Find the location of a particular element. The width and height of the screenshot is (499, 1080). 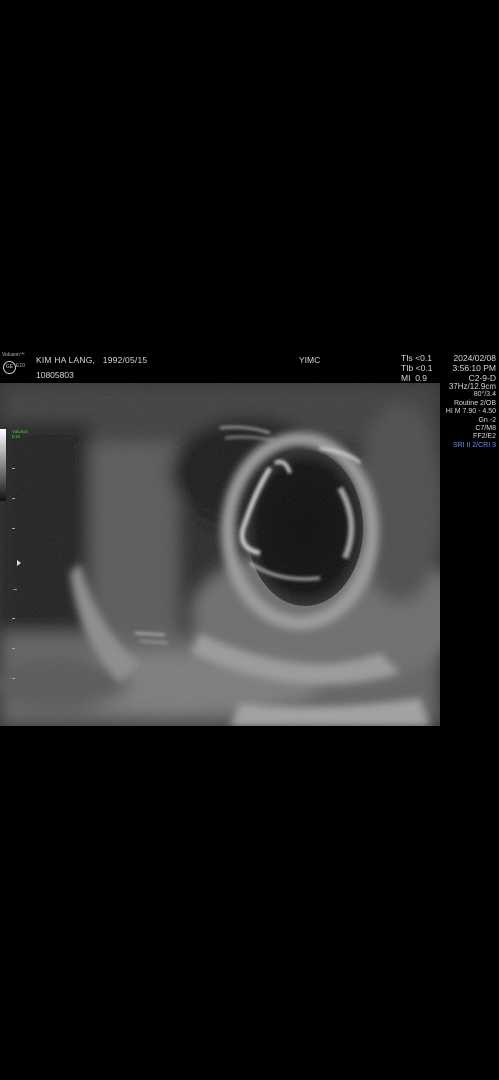

ge-mark-icon: GE is located at coordinates (9, 367).